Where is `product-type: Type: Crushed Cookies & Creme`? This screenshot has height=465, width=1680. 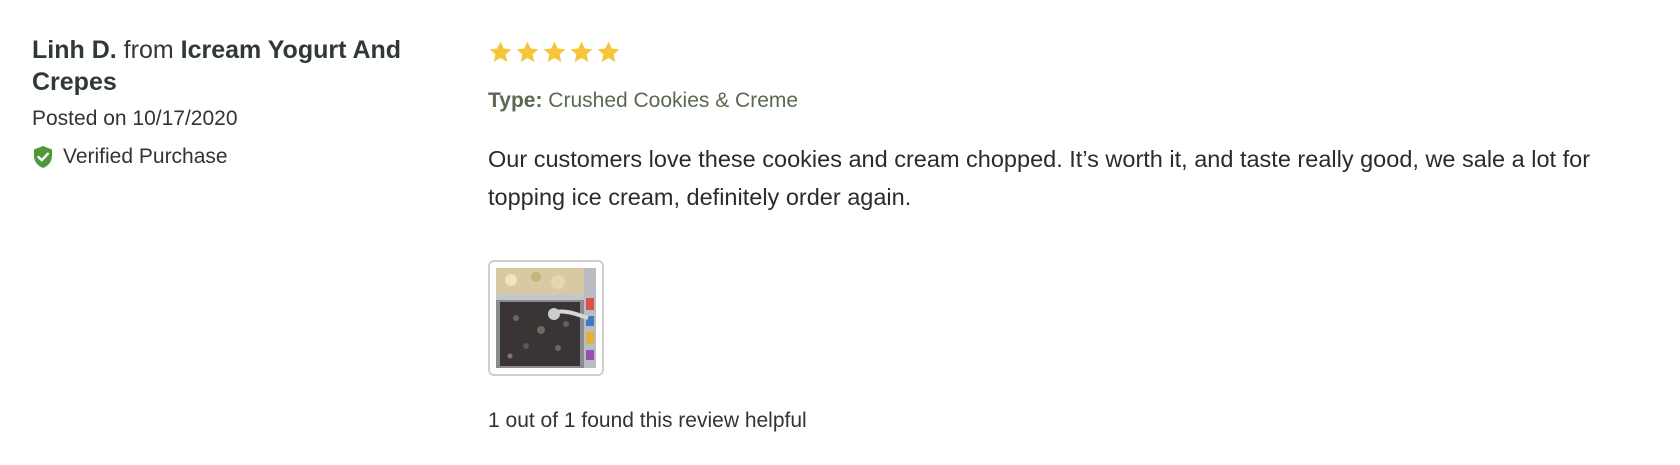
product-type: Type: Crushed Cookies & Creme is located at coordinates (1073, 101).